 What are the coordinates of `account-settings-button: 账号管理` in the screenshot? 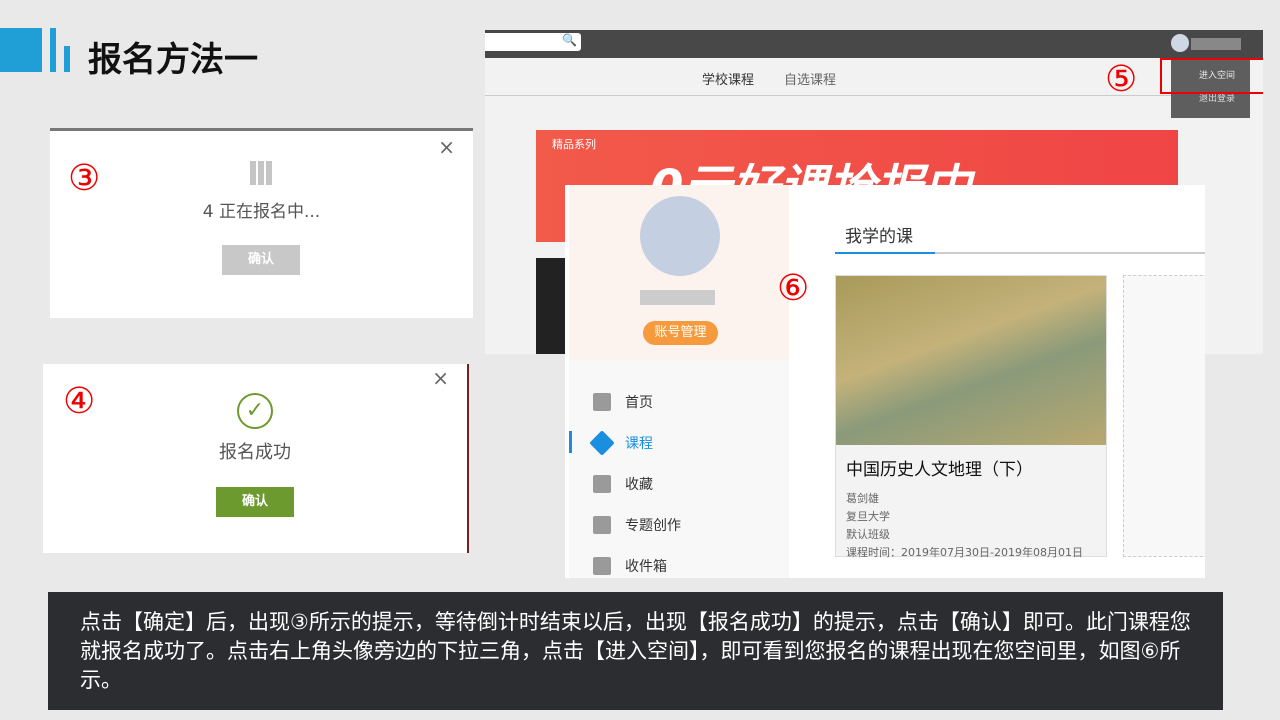 It's located at (680, 333).